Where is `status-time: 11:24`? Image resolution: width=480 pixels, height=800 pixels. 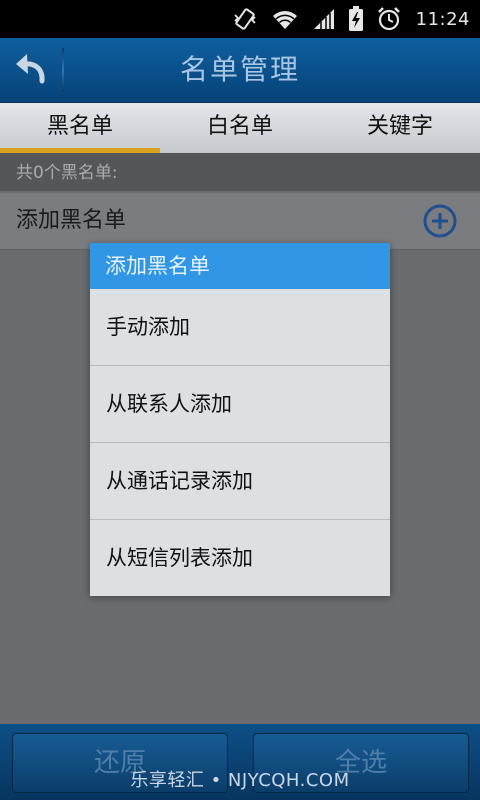 status-time: 11:24 is located at coordinates (442, 19).